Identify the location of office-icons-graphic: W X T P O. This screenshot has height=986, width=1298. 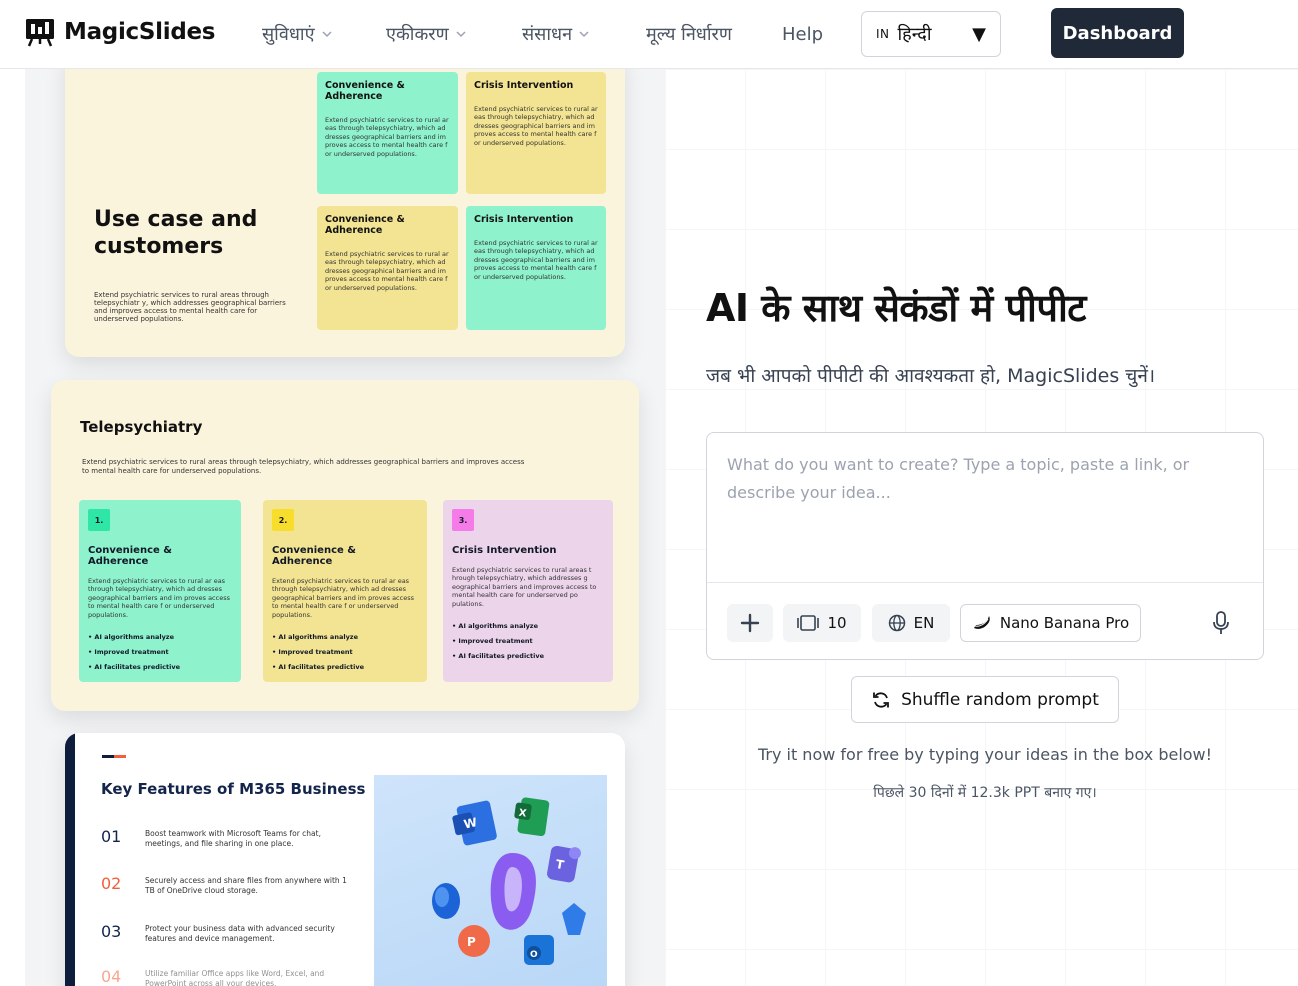
(509, 881).